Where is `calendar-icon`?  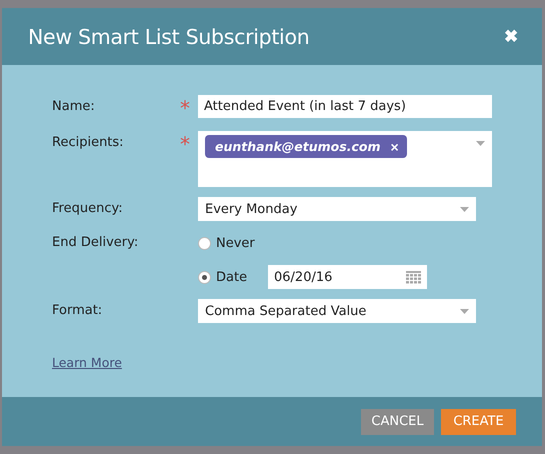 calendar-icon is located at coordinates (413, 277).